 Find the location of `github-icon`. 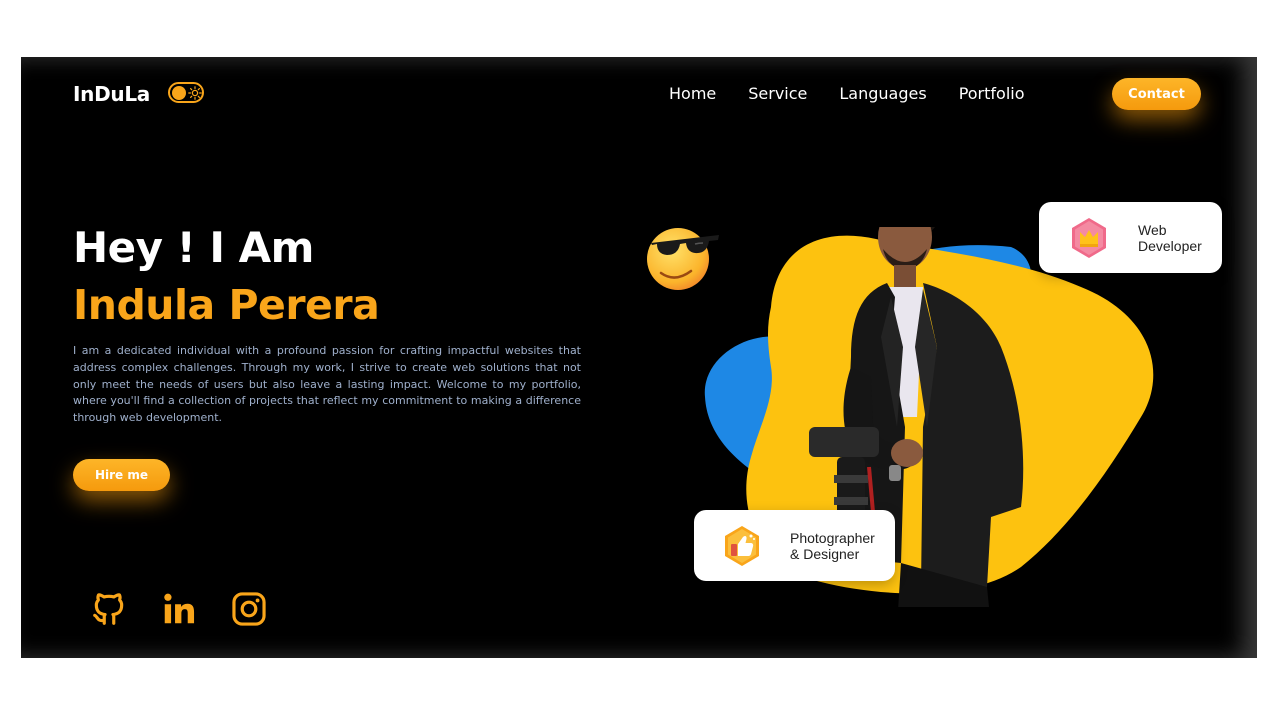

github-icon is located at coordinates (109, 609).